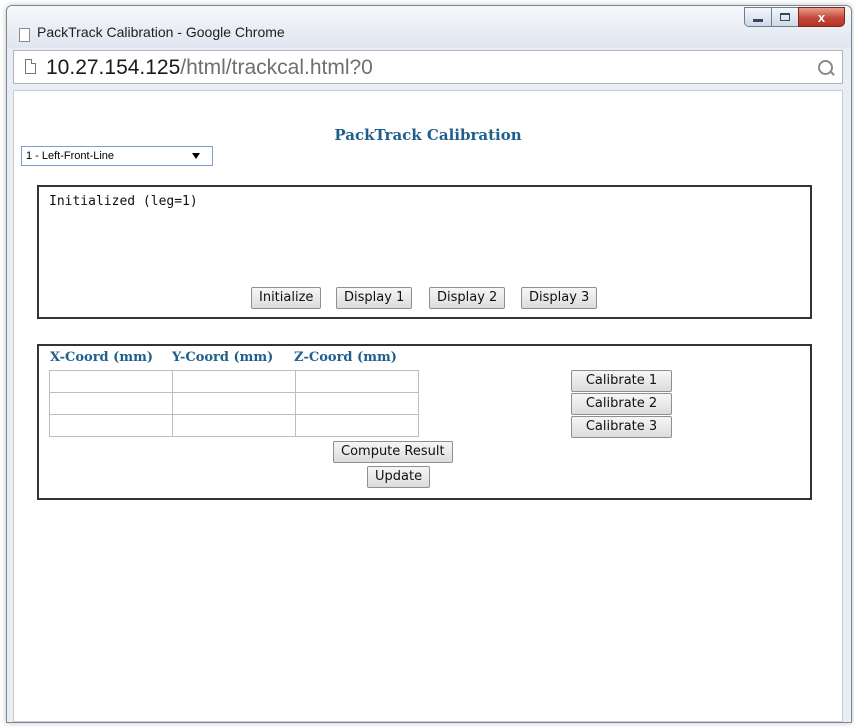  What do you see at coordinates (393, 452) in the screenshot?
I see `compute-result-button: Compute Result` at bounding box center [393, 452].